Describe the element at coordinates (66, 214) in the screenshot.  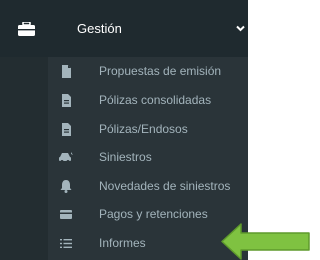
I see `card-icon` at that location.